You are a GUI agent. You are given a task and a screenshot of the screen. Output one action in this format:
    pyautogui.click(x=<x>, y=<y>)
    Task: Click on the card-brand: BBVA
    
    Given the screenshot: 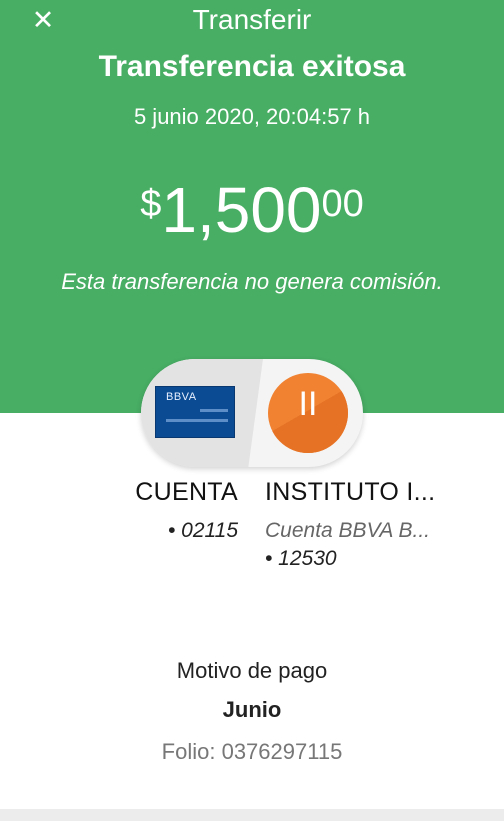 What is the action you would take?
    pyautogui.click(x=181, y=397)
    